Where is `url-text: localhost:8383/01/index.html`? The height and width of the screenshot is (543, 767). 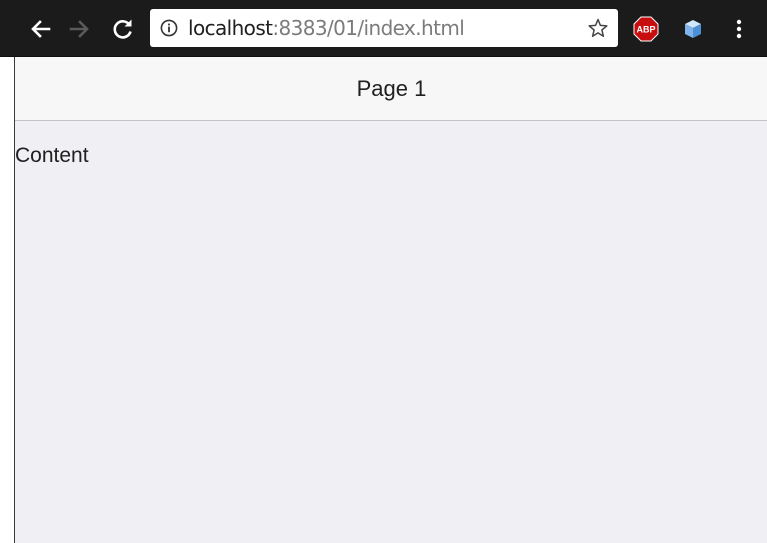 url-text: localhost:8383/01/index.html is located at coordinates (326, 28).